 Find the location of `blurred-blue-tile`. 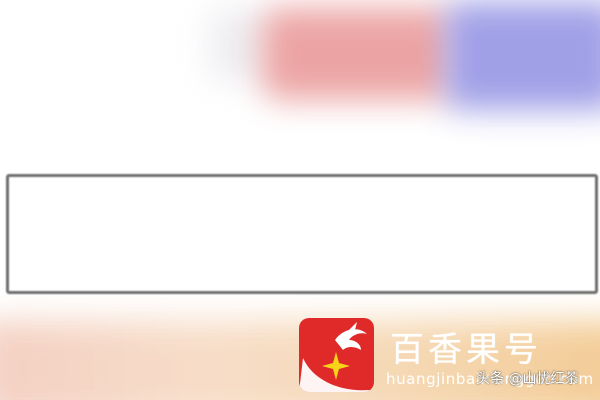

blurred-blue-tile is located at coordinates (522, 56).